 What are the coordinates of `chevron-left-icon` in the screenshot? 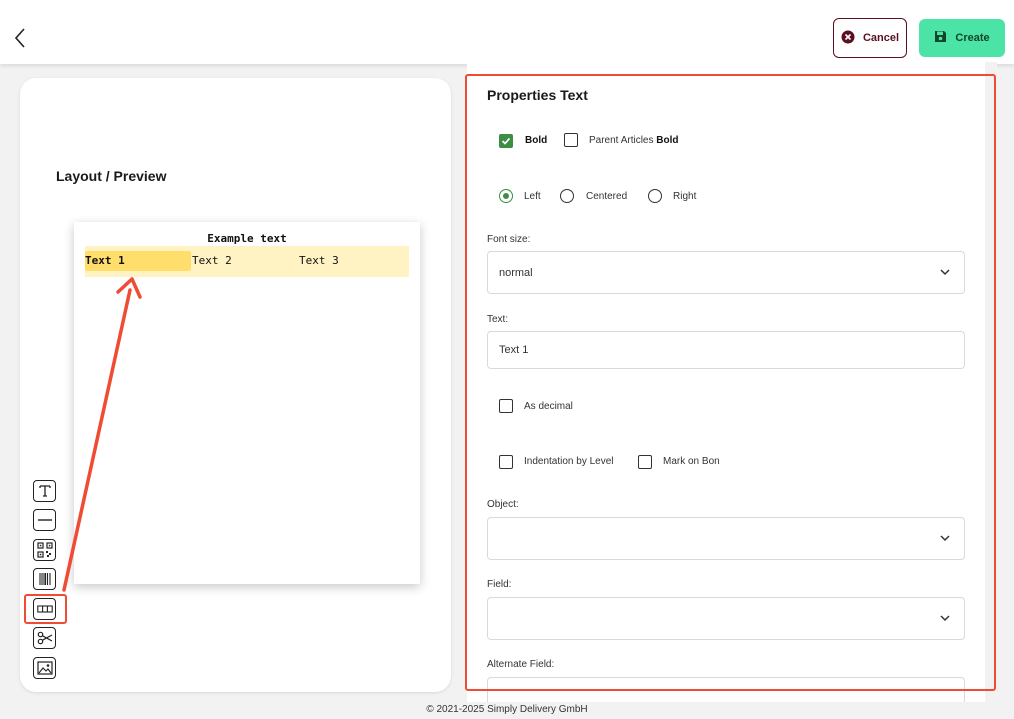 It's located at (19, 38).